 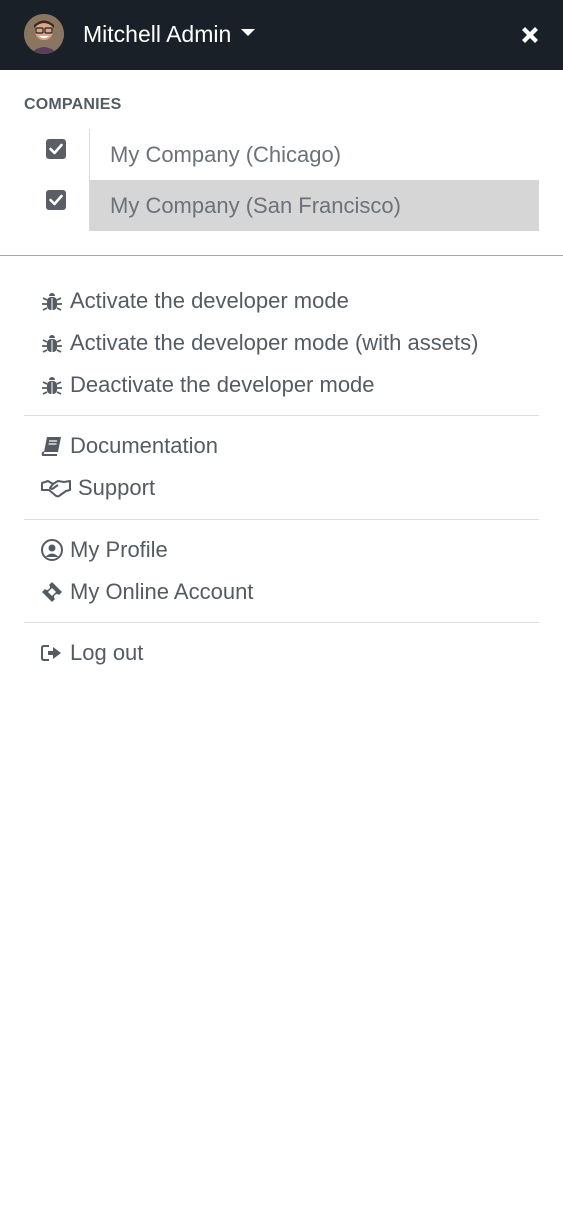 What do you see at coordinates (314, 205) in the screenshot?
I see `company-name: My Company (San Francisco)` at bounding box center [314, 205].